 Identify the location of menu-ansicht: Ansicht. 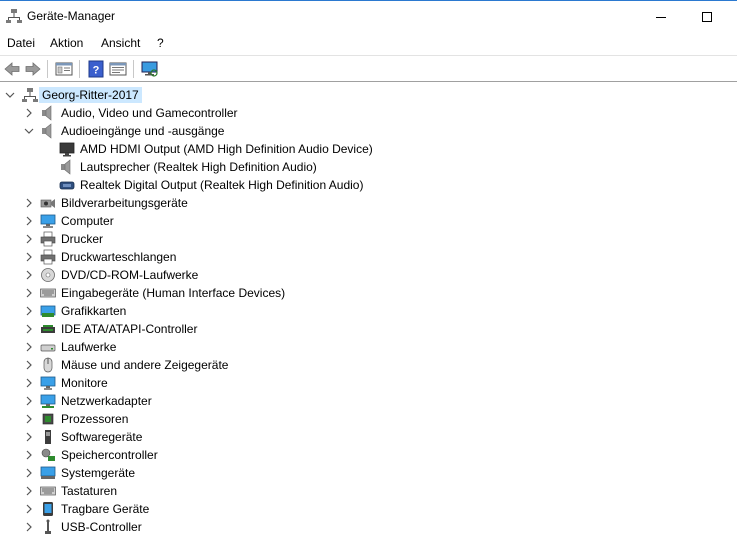
(120, 43).